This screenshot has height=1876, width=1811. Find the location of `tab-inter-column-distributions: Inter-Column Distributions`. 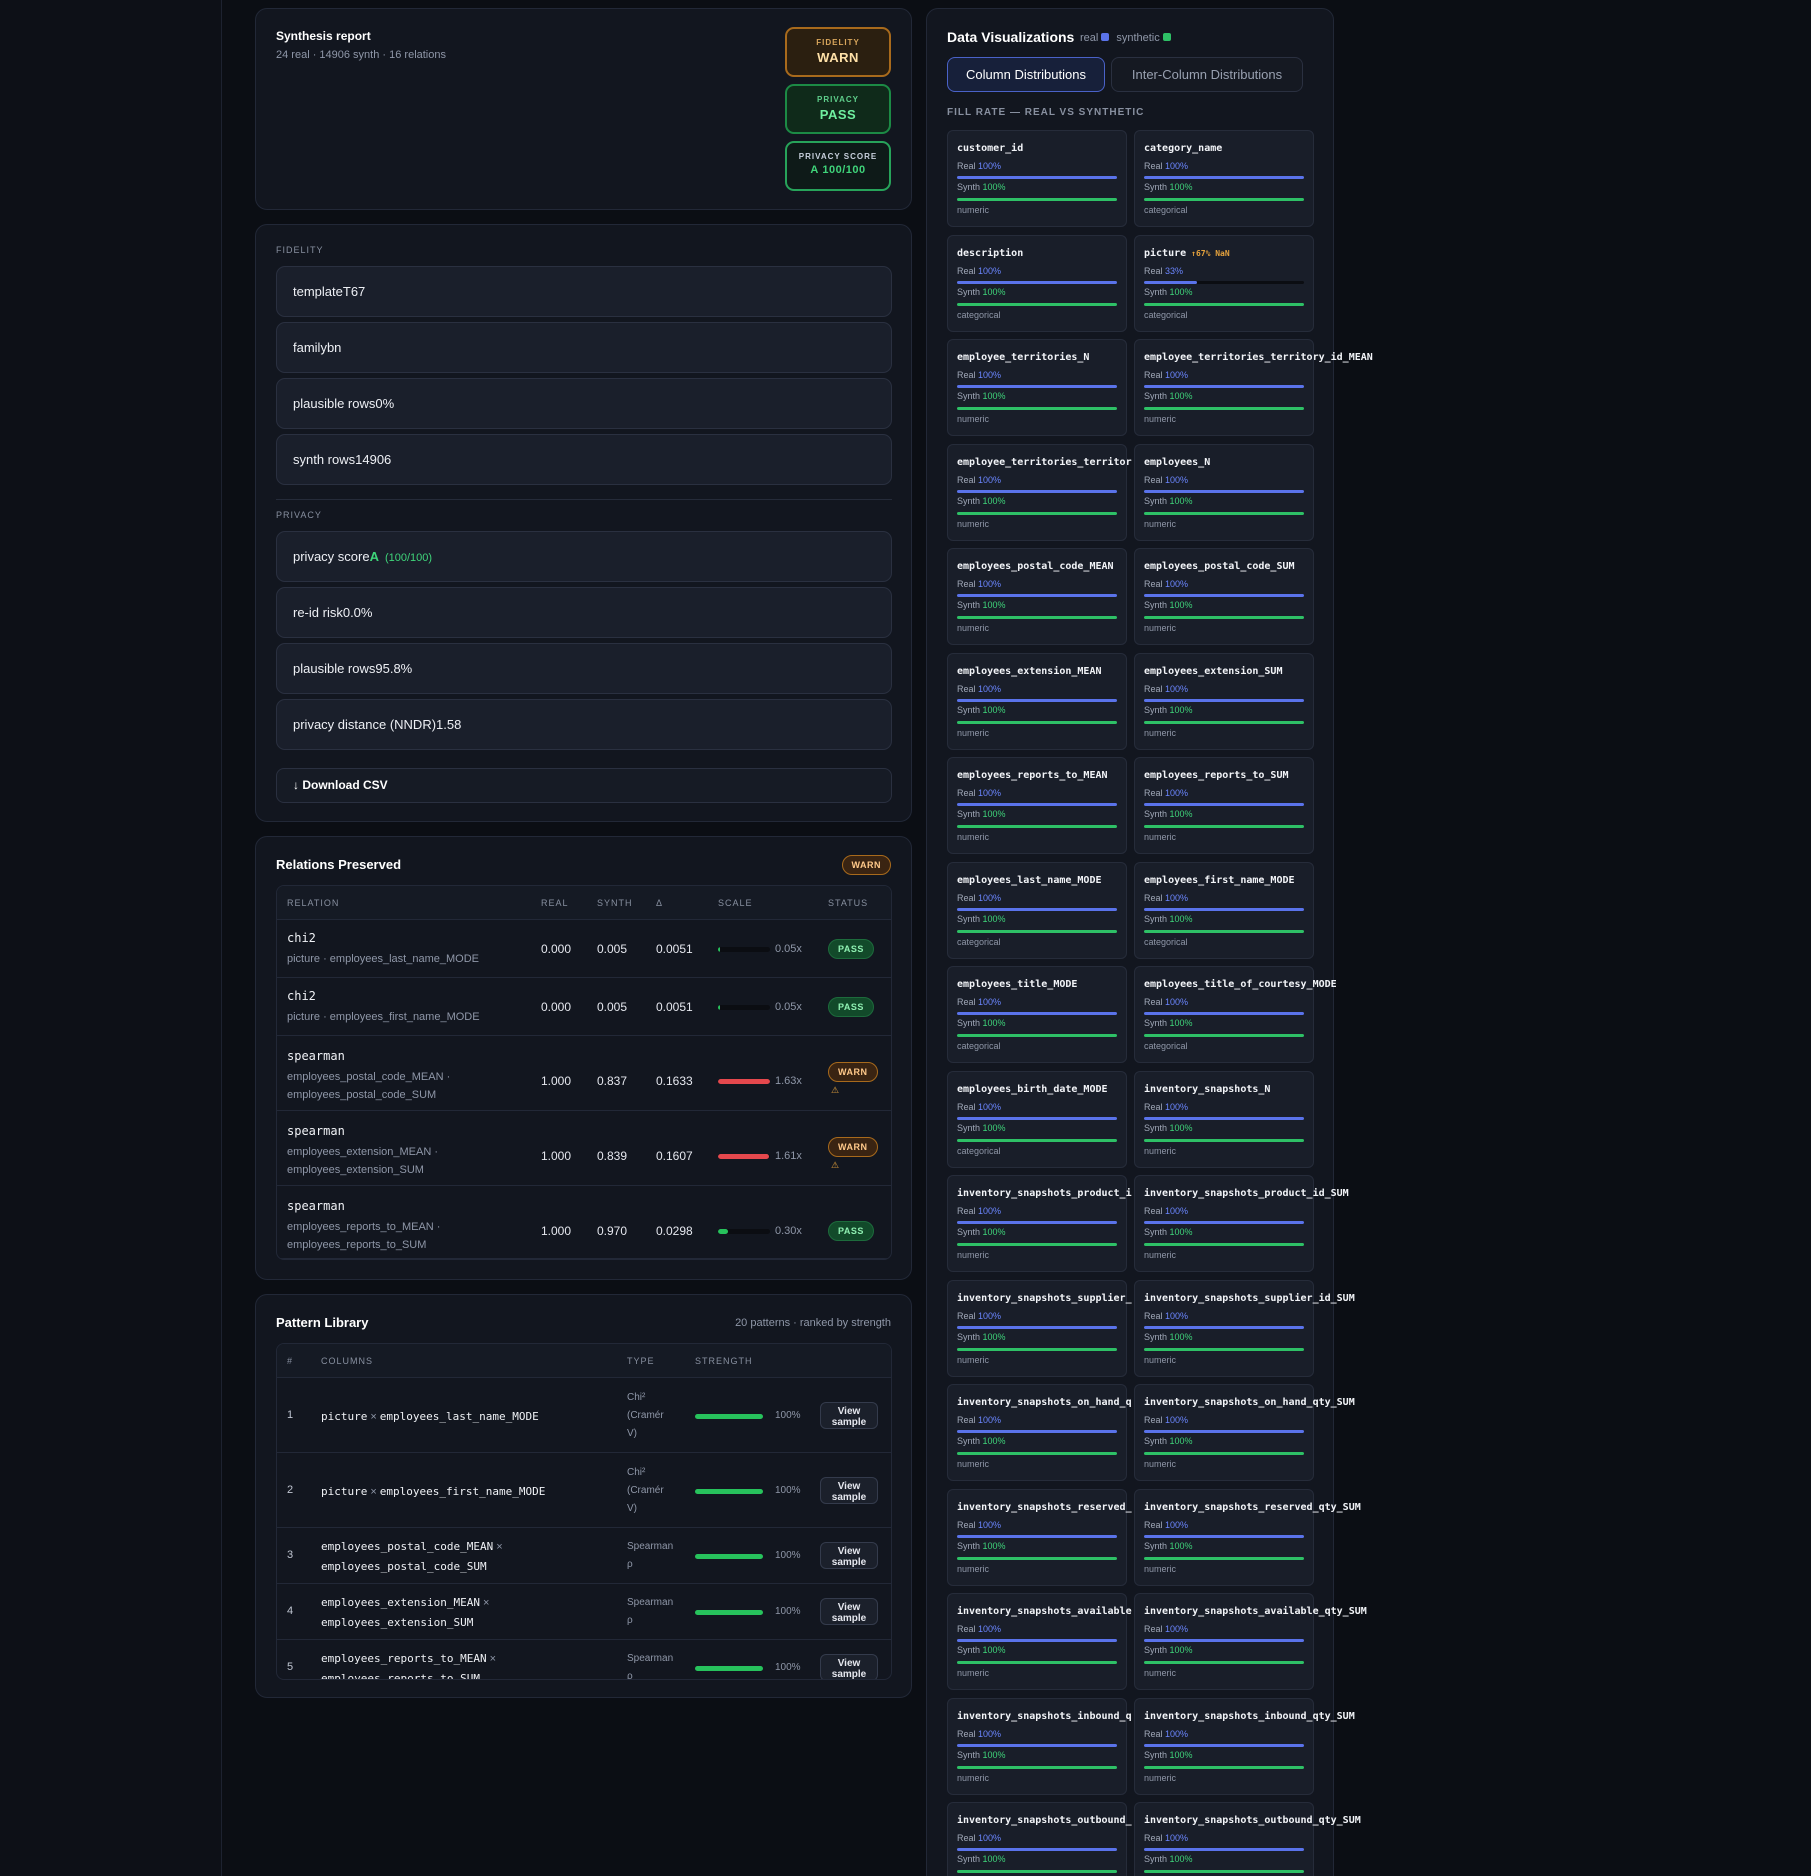

tab-inter-column-distributions: Inter-Column Distributions is located at coordinates (1207, 74).